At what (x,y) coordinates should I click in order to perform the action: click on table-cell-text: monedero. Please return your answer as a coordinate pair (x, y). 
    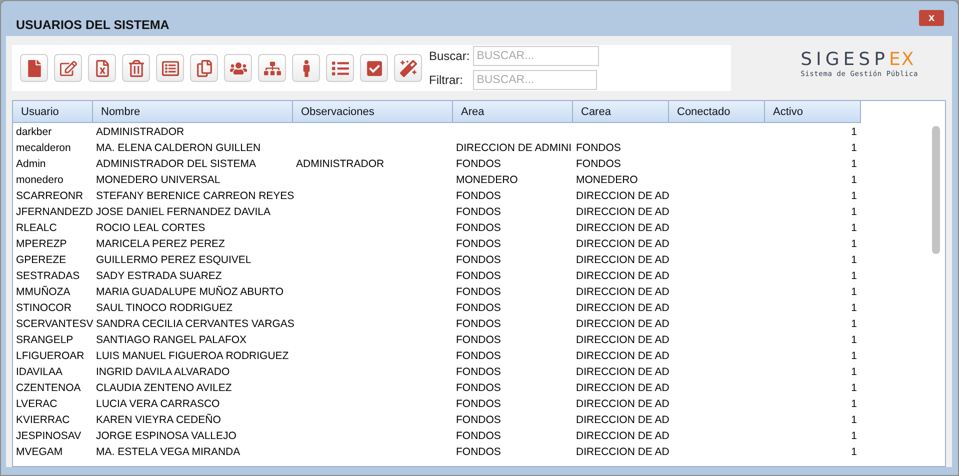
    Looking at the image, I should click on (39, 180).